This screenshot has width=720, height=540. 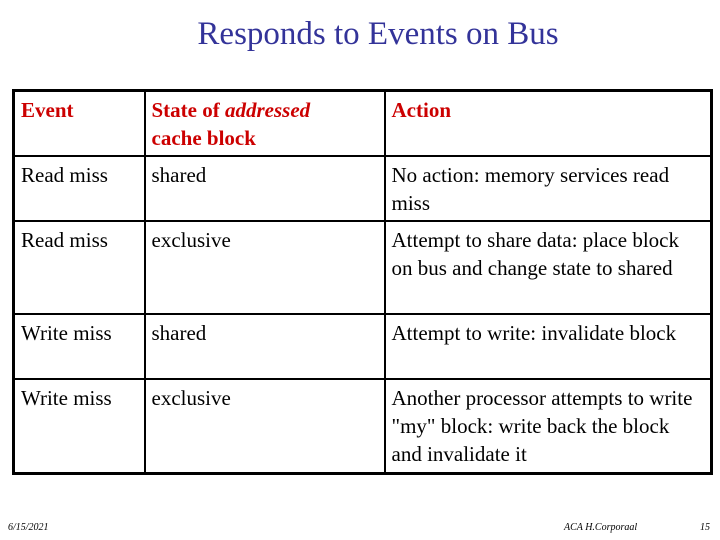 I want to click on header-event: Event, so click(x=79, y=123).